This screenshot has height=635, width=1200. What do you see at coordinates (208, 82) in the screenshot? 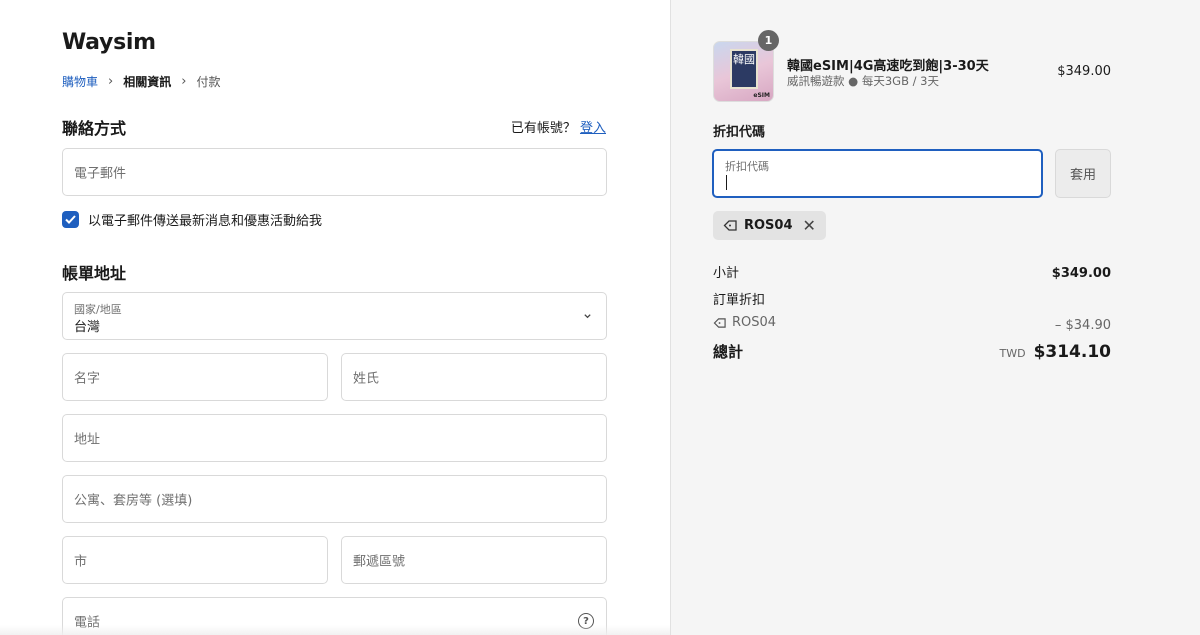
I see `breadcrumb-payment: 付款` at bounding box center [208, 82].